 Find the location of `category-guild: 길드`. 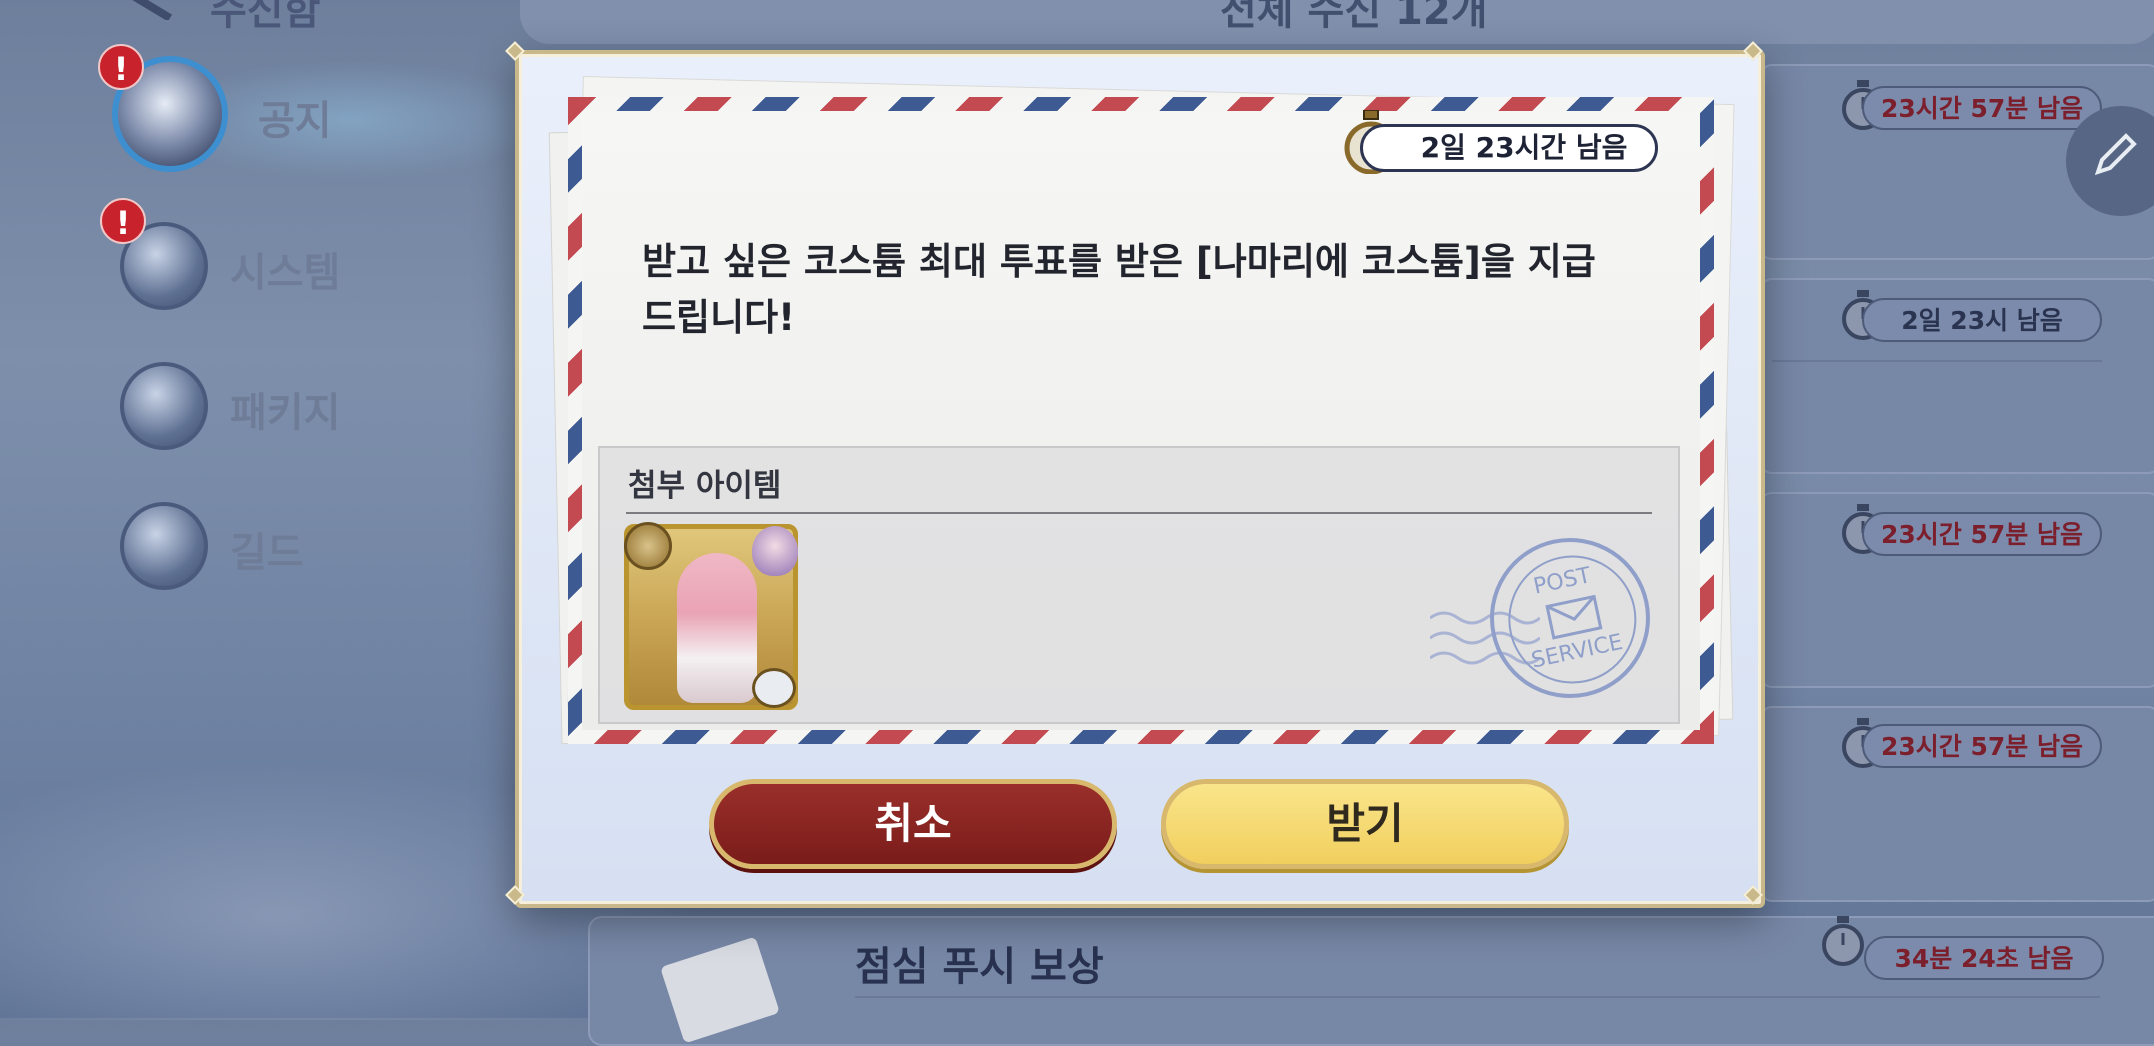

category-guild: 길드 is located at coordinates (290, 552).